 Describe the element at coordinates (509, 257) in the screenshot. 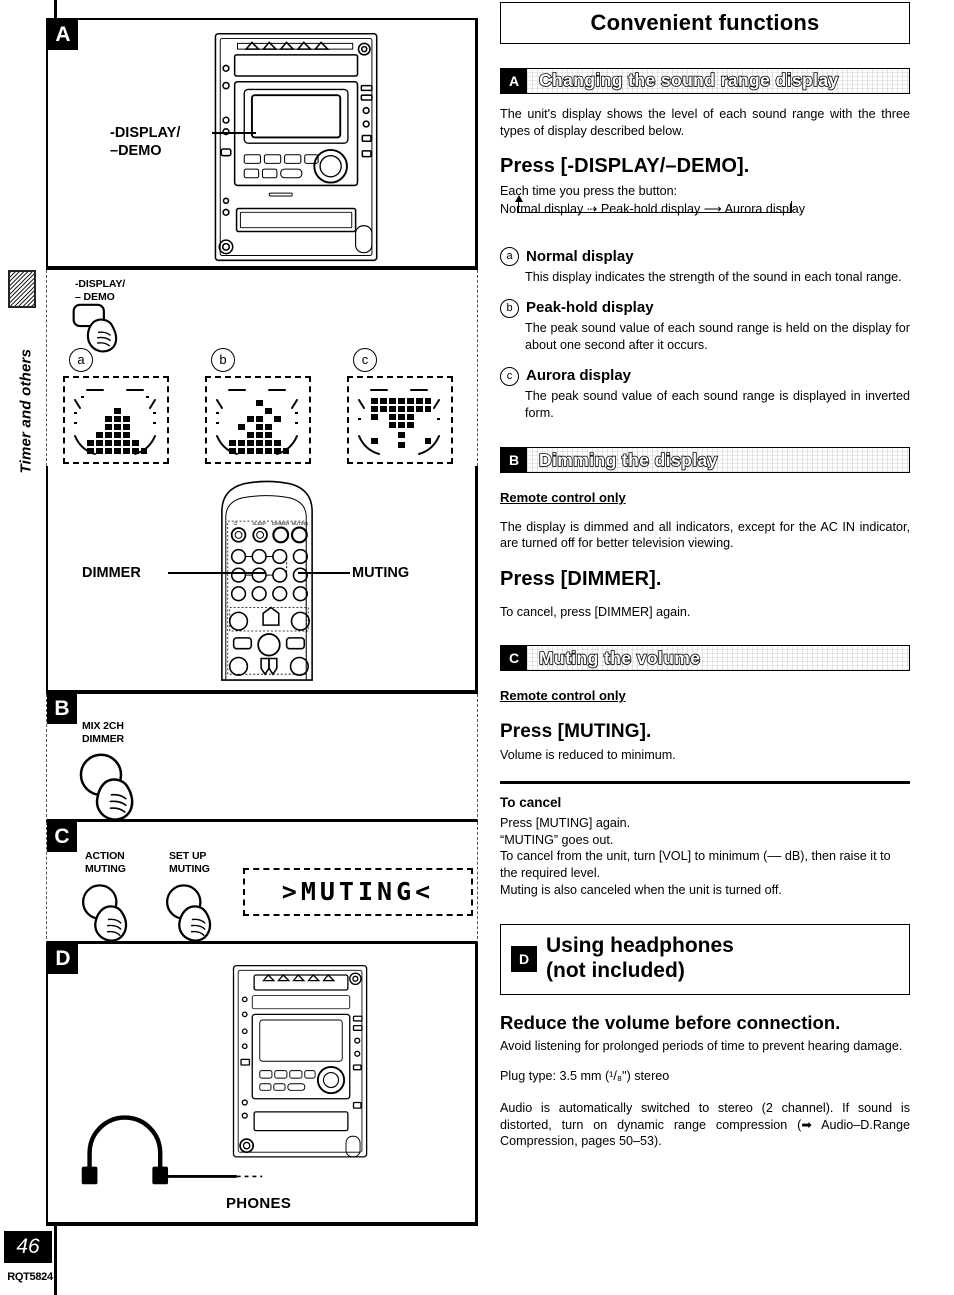

I see `mode-bullet-a: a` at that location.